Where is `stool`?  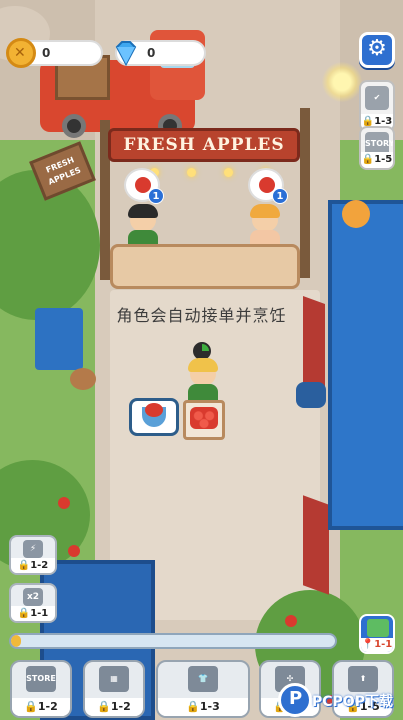 stool is located at coordinates (311, 395).